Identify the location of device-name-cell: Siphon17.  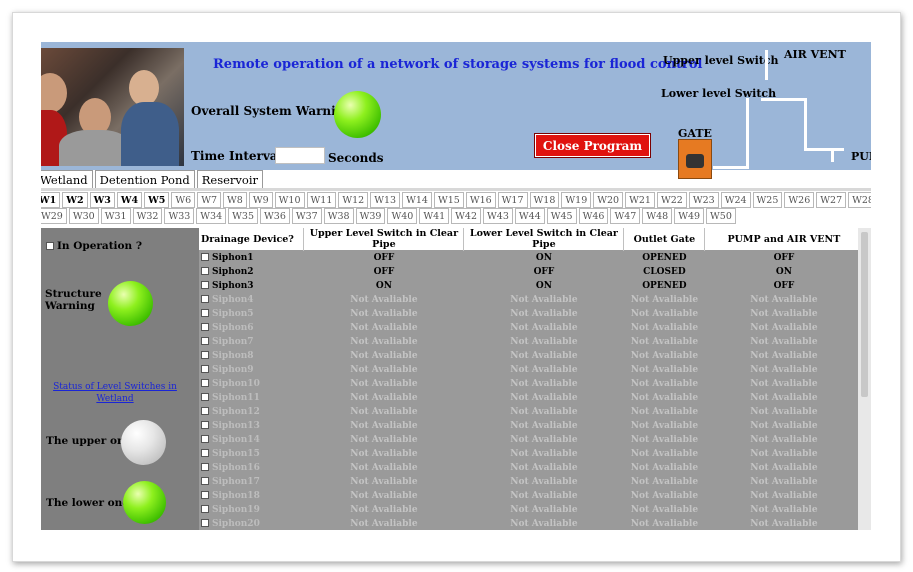
(252, 481).